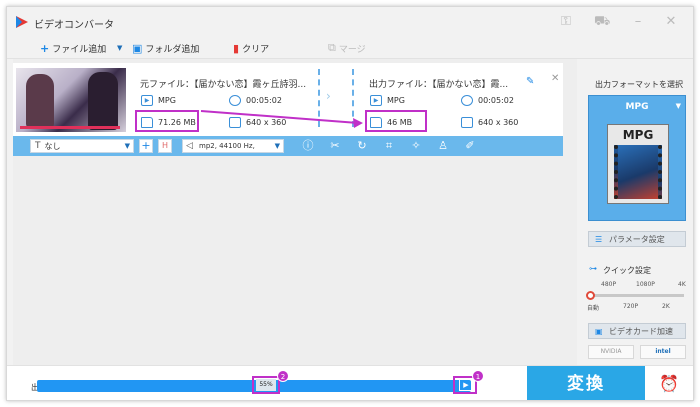 The image size is (700, 407). Describe the element at coordinates (637, 331) in the screenshot. I see `gpu-acceleration-button: ▣ ビデオカード加速` at that location.